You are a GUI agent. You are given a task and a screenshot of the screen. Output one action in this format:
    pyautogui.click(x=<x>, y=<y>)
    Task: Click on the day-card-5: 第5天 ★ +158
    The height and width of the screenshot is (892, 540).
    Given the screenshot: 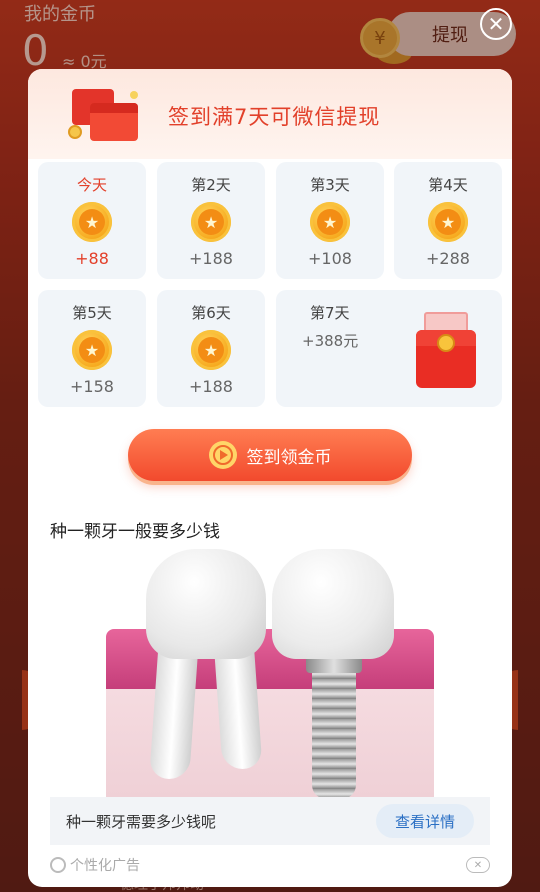 What is the action you would take?
    pyautogui.click(x=92, y=348)
    